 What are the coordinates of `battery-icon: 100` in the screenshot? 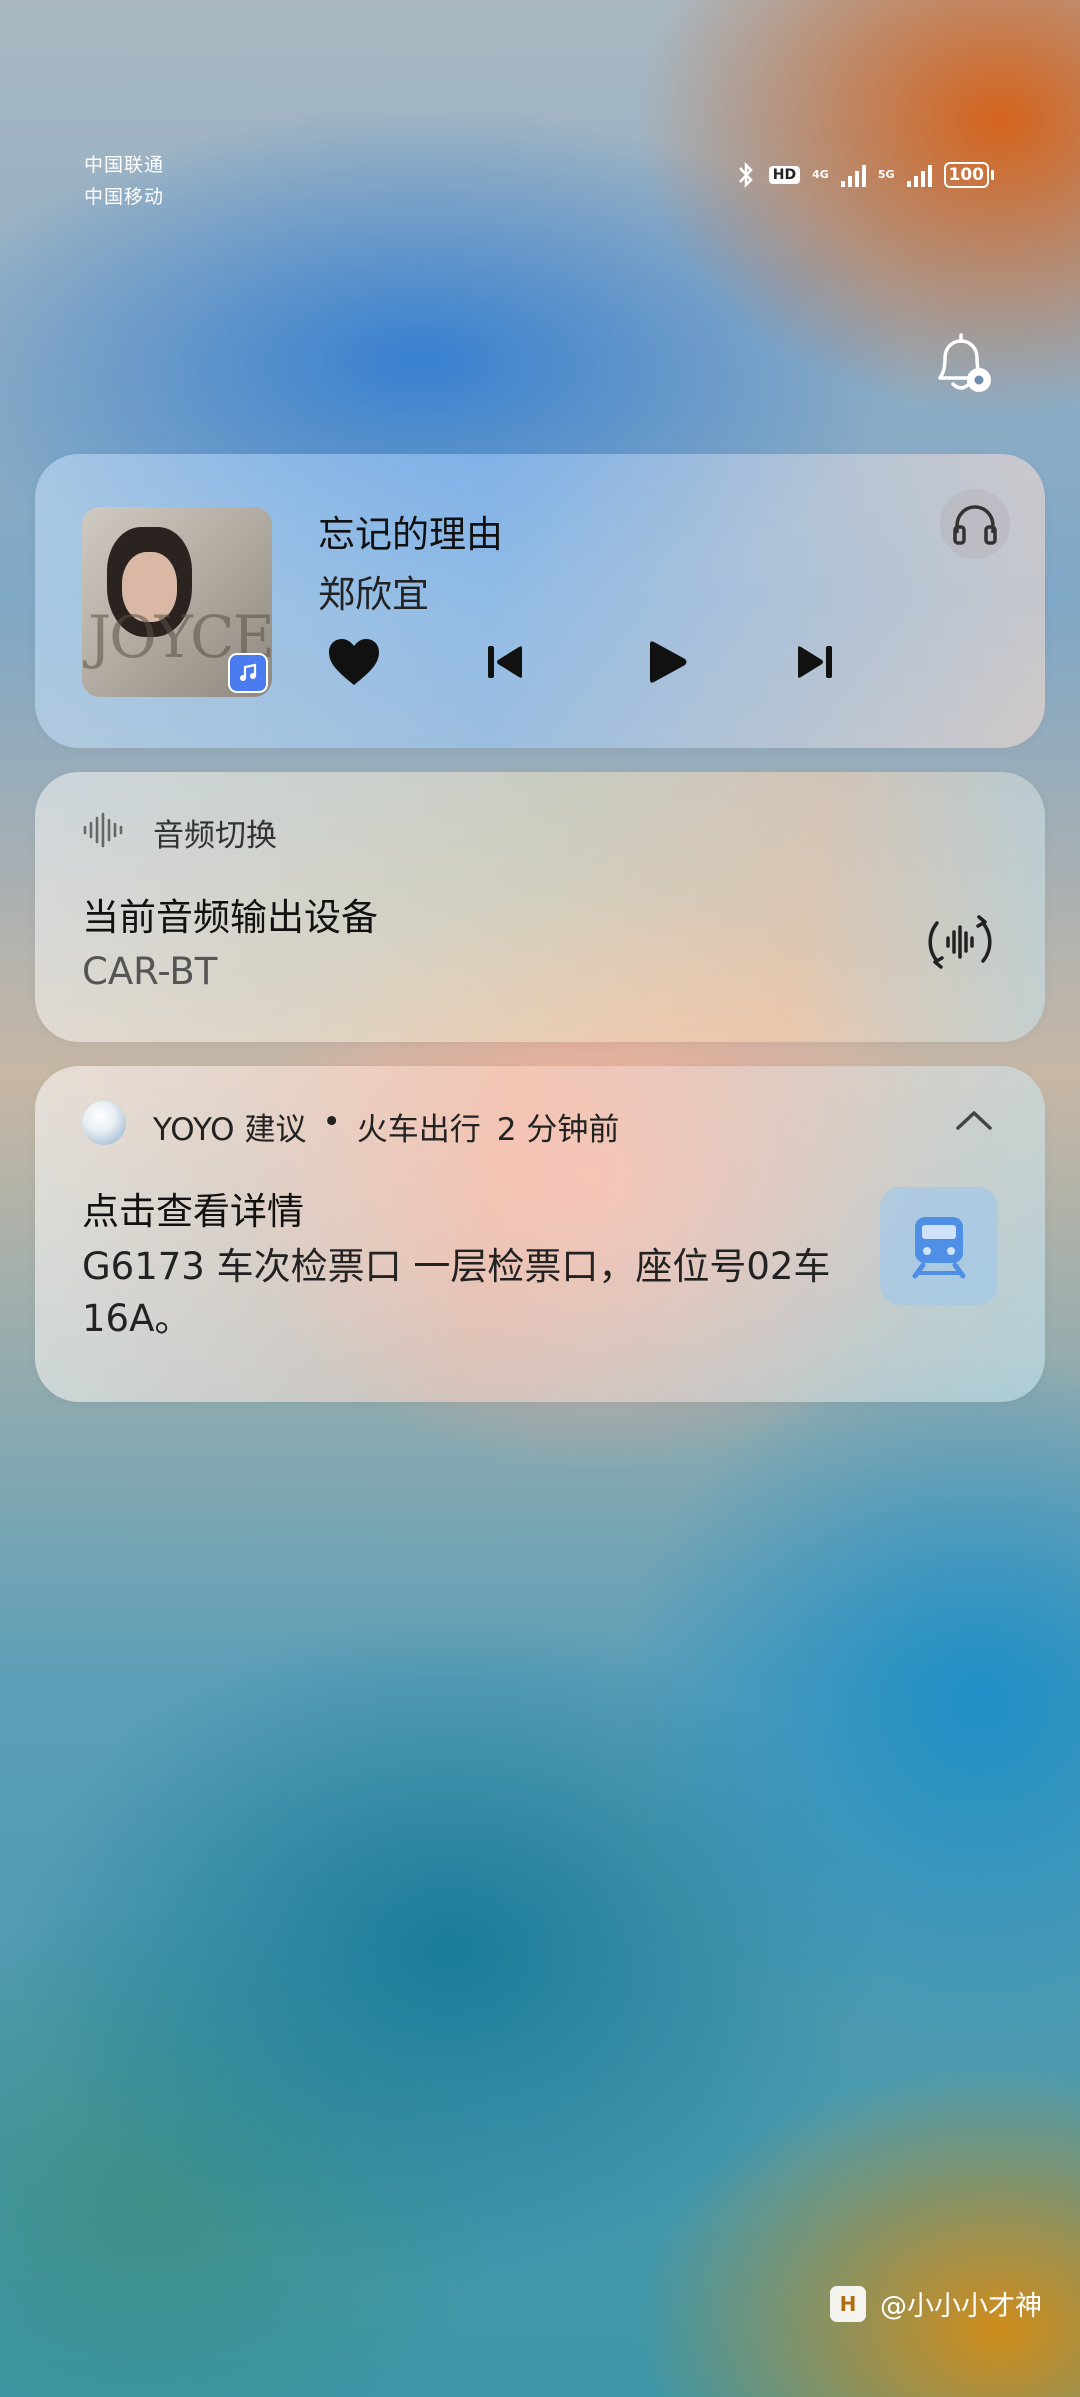 It's located at (968, 175).